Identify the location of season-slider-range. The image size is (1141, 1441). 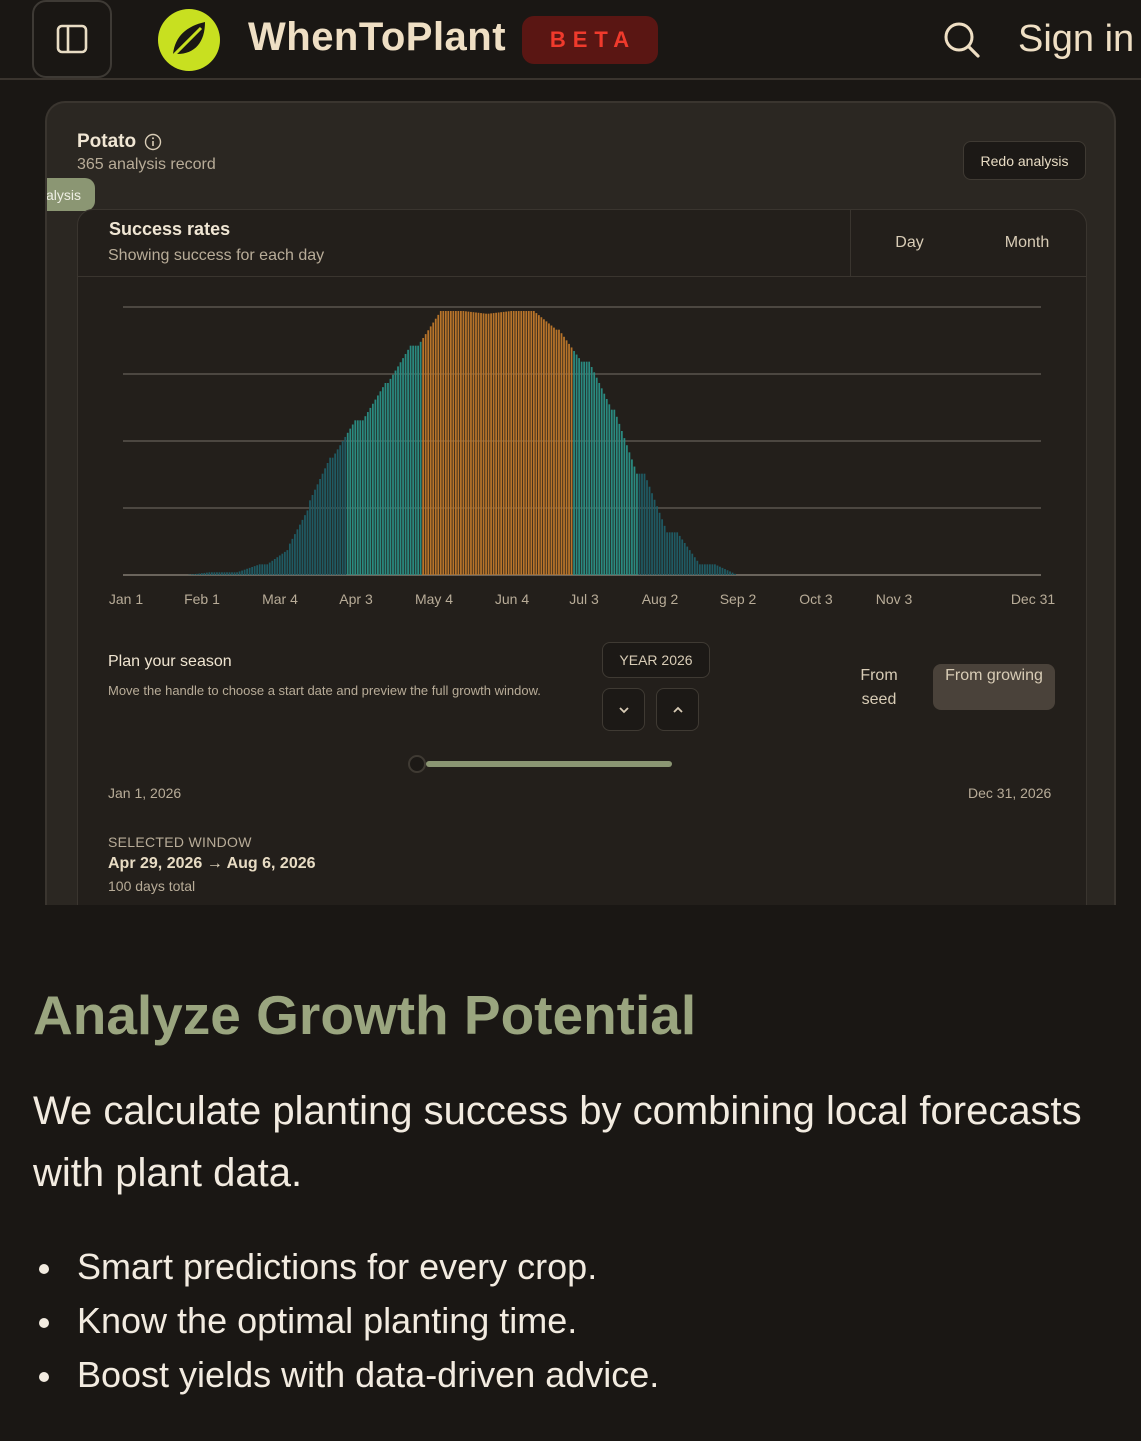
(549, 764).